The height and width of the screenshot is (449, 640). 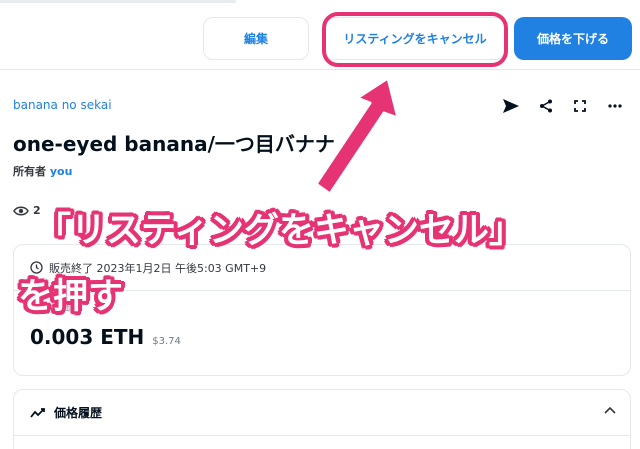 I want to click on highlight-box, so click(x=415, y=39).